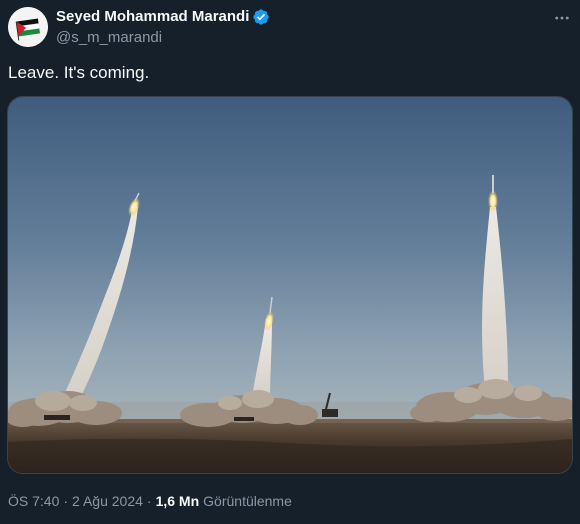  What do you see at coordinates (261, 17) in the screenshot?
I see `verified-badge-icon` at bounding box center [261, 17].